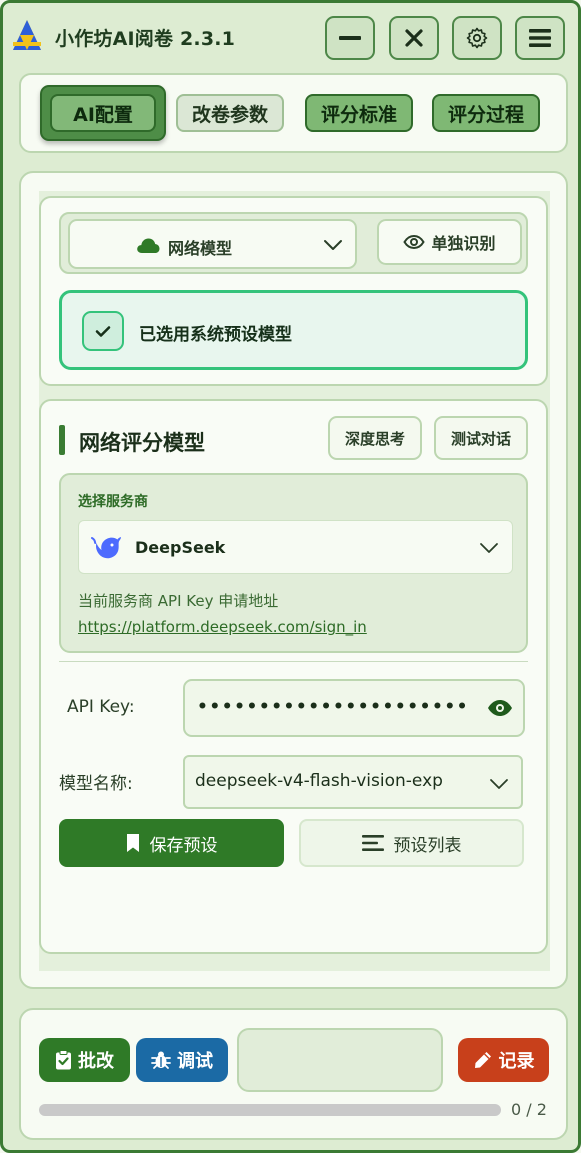 This screenshot has height=1153, width=581. I want to click on hamburger-icon, so click(540, 38).